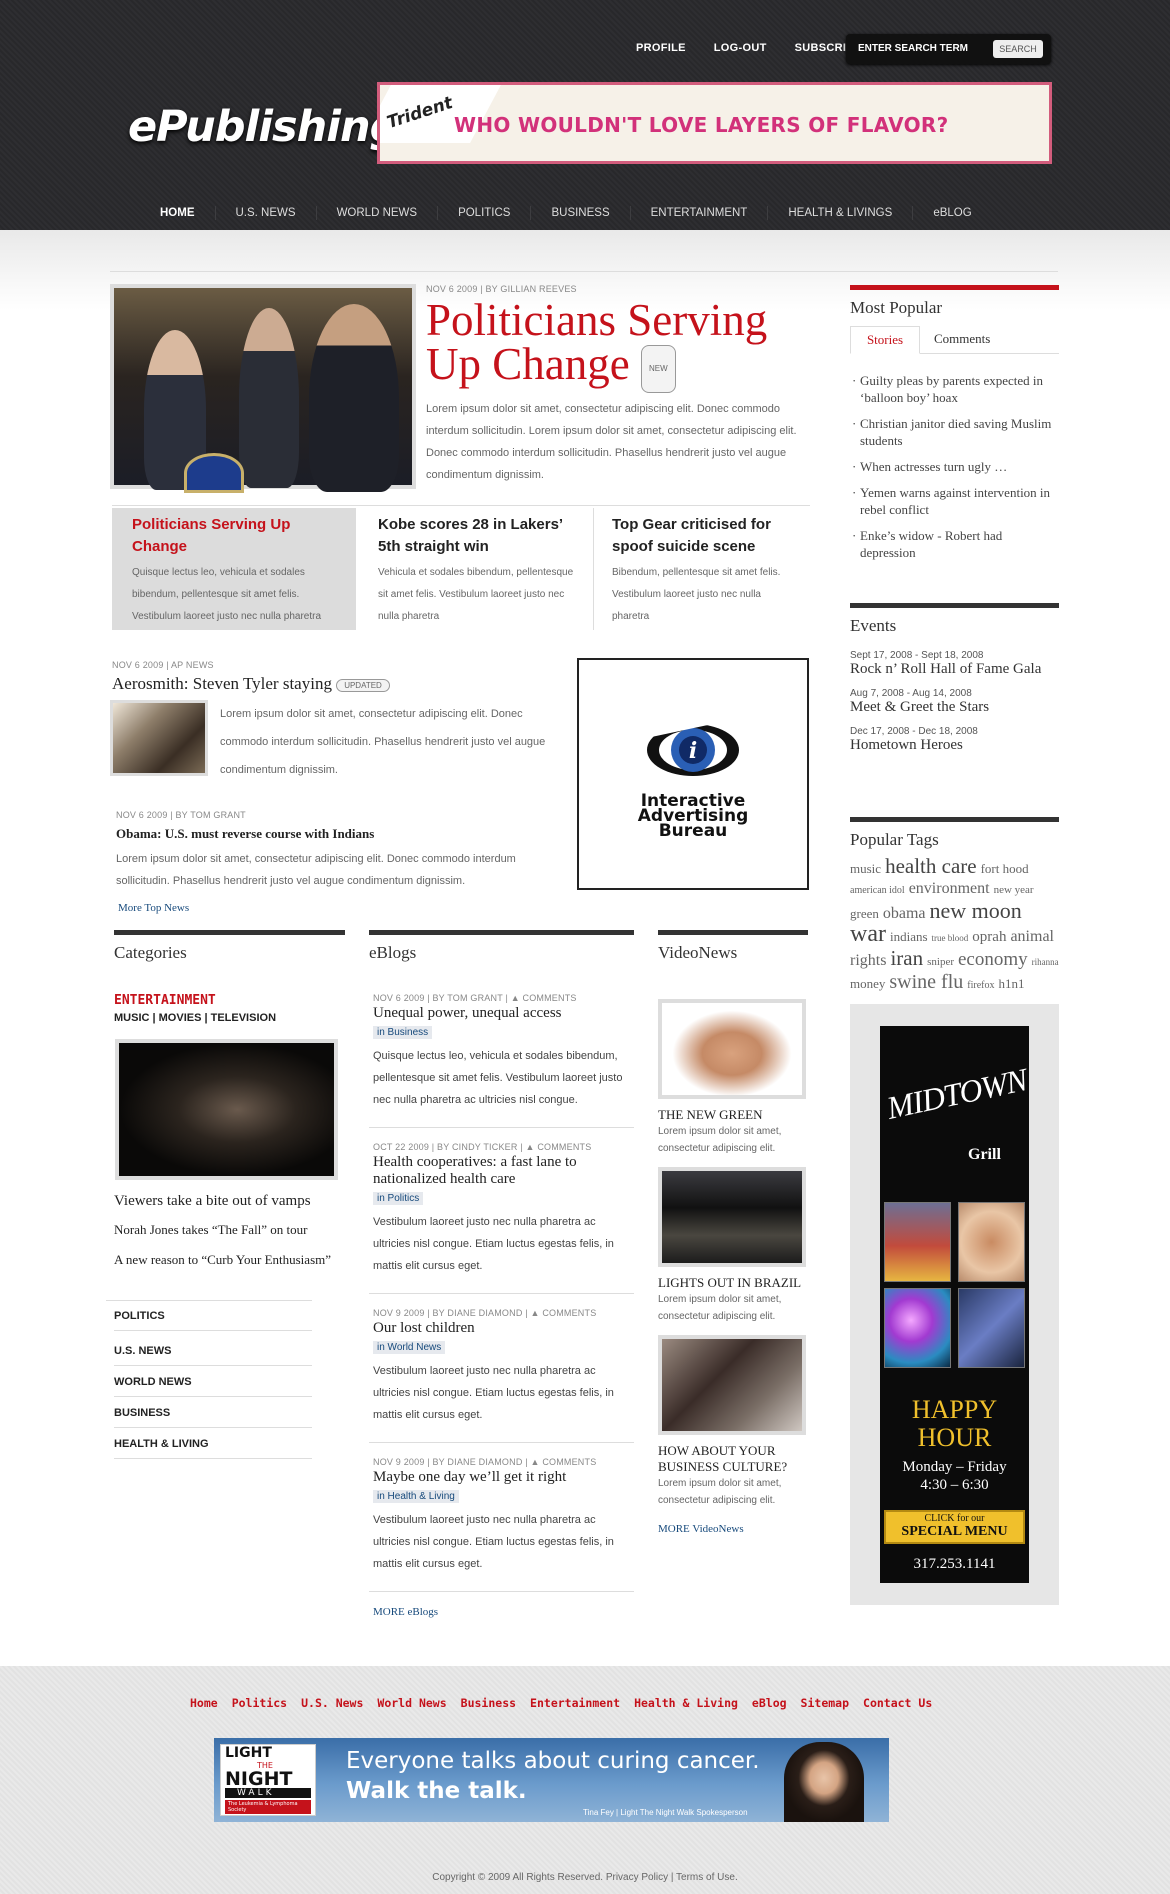  What do you see at coordinates (865, 868) in the screenshot?
I see `tag-link: music` at bounding box center [865, 868].